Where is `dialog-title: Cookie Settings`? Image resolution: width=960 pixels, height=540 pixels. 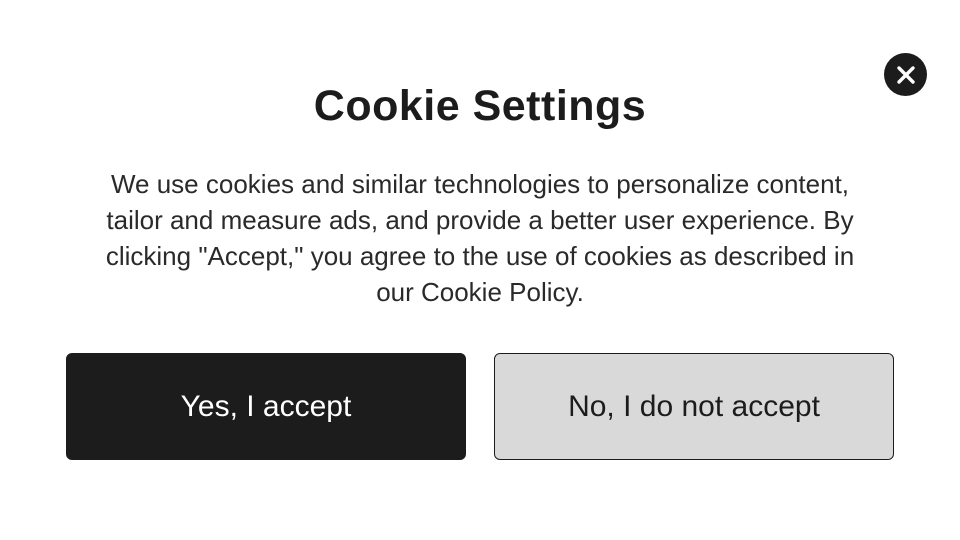
dialog-title: Cookie Settings is located at coordinates (480, 106).